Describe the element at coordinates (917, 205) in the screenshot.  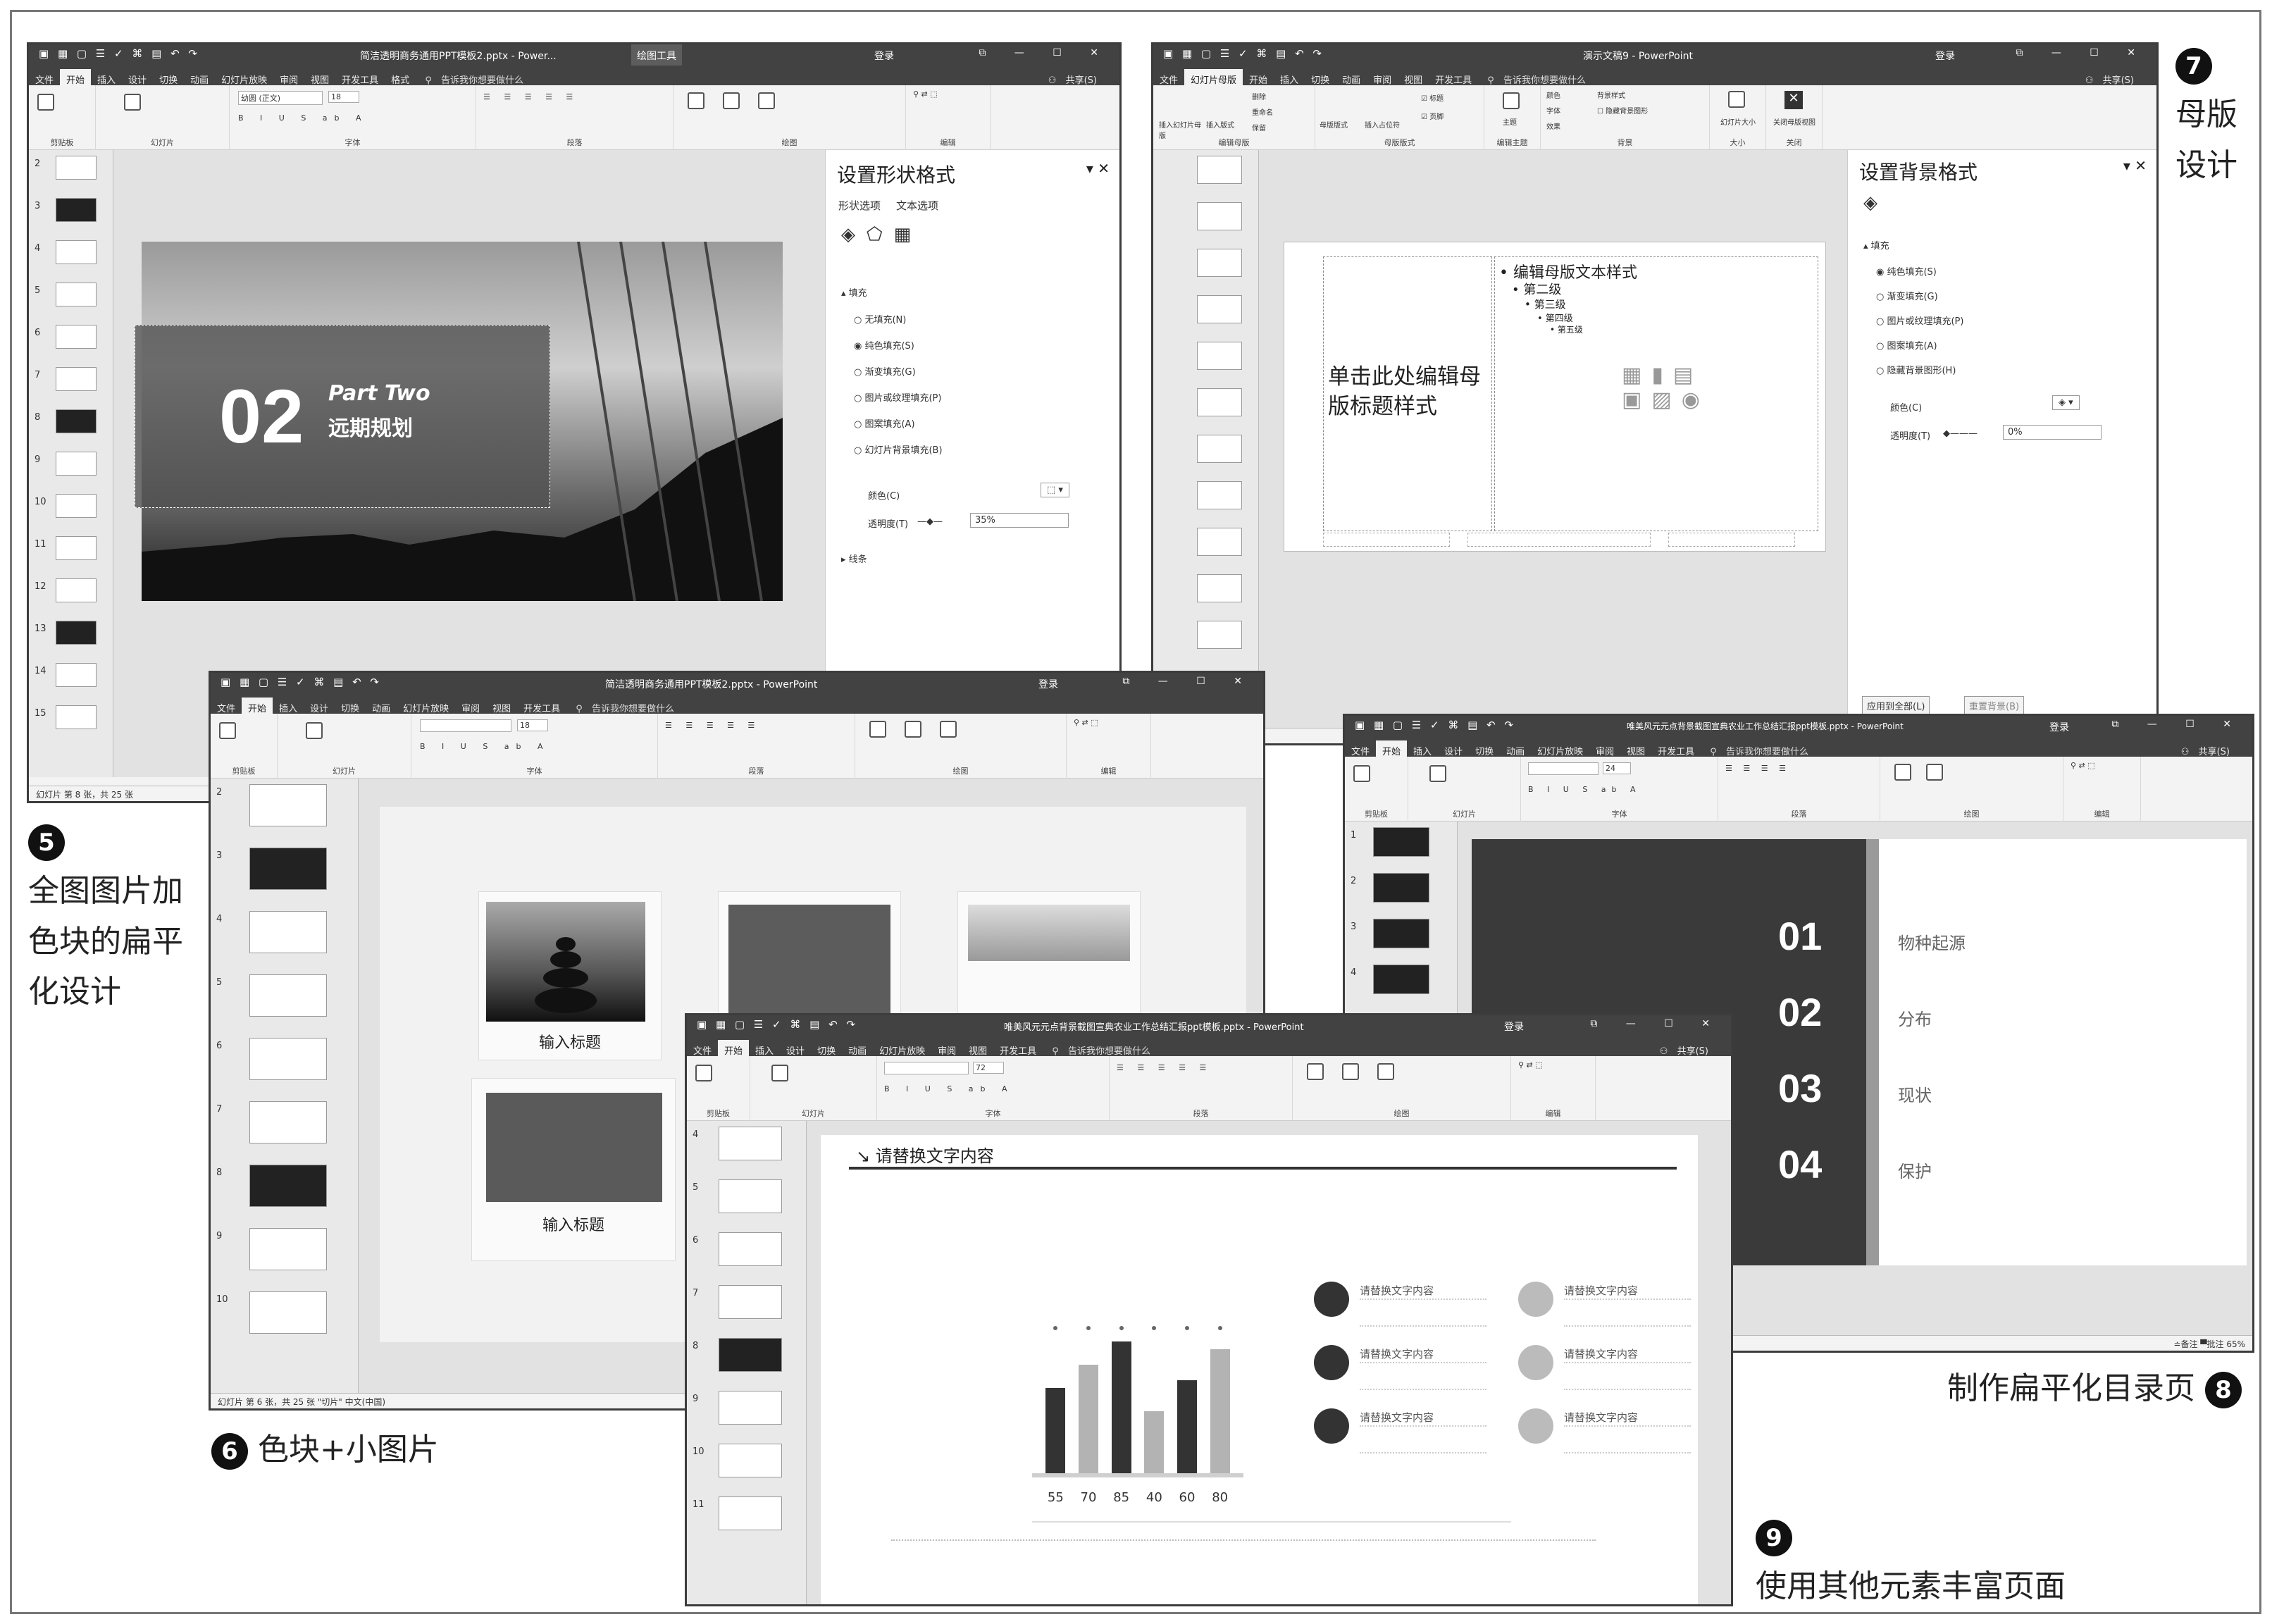
I see `tab-text-options: 文本选项` at that location.